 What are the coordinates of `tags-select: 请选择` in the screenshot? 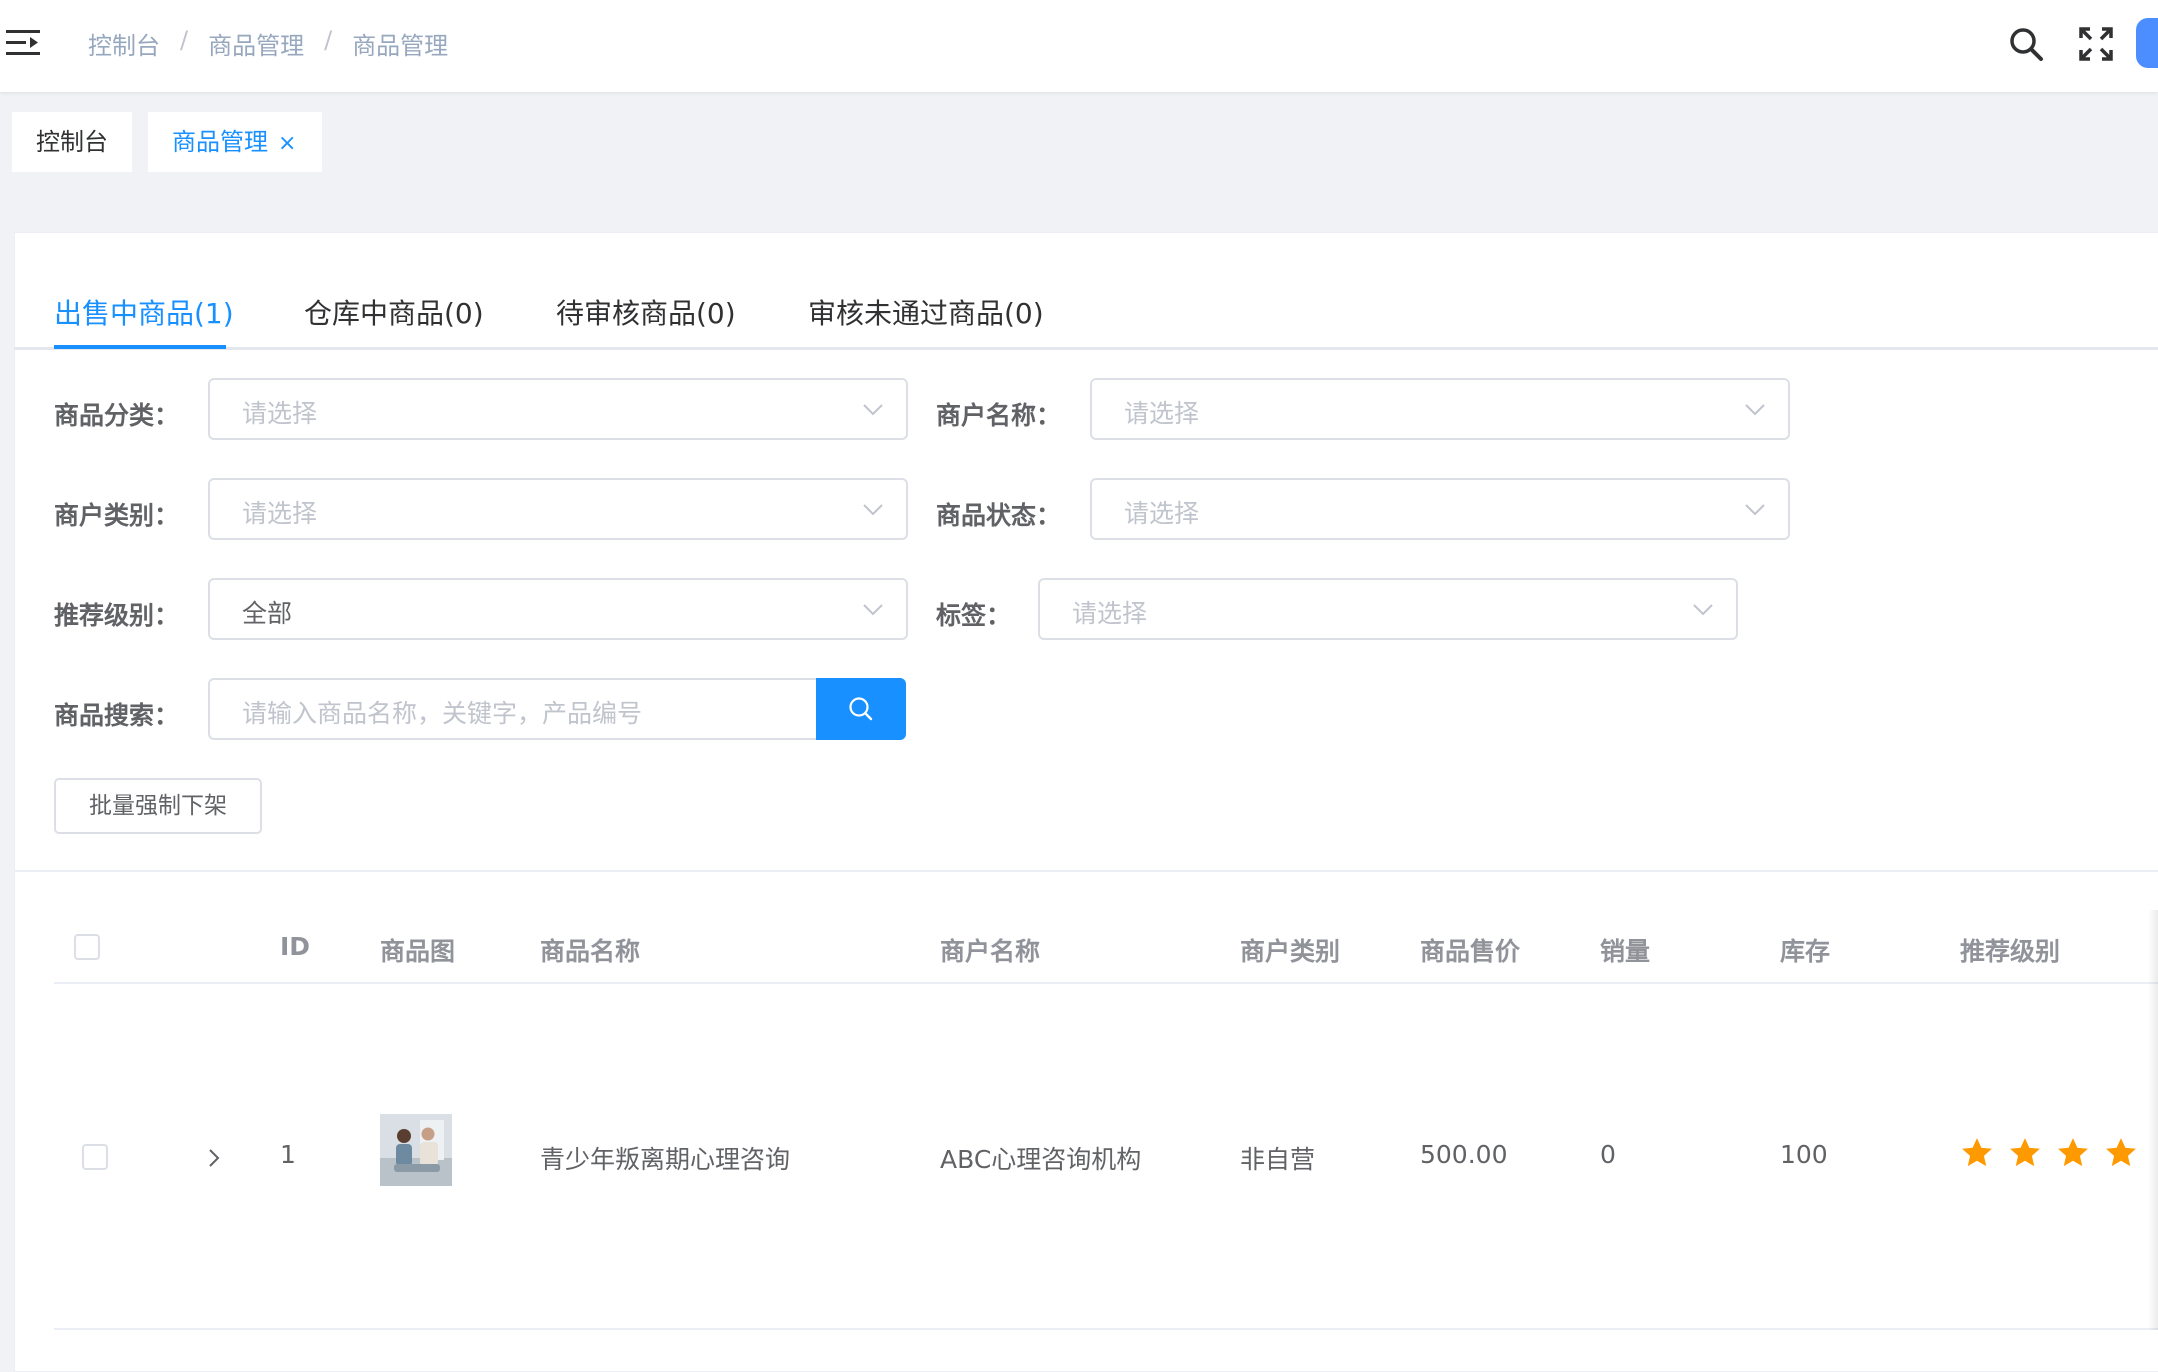 It's located at (1388, 609).